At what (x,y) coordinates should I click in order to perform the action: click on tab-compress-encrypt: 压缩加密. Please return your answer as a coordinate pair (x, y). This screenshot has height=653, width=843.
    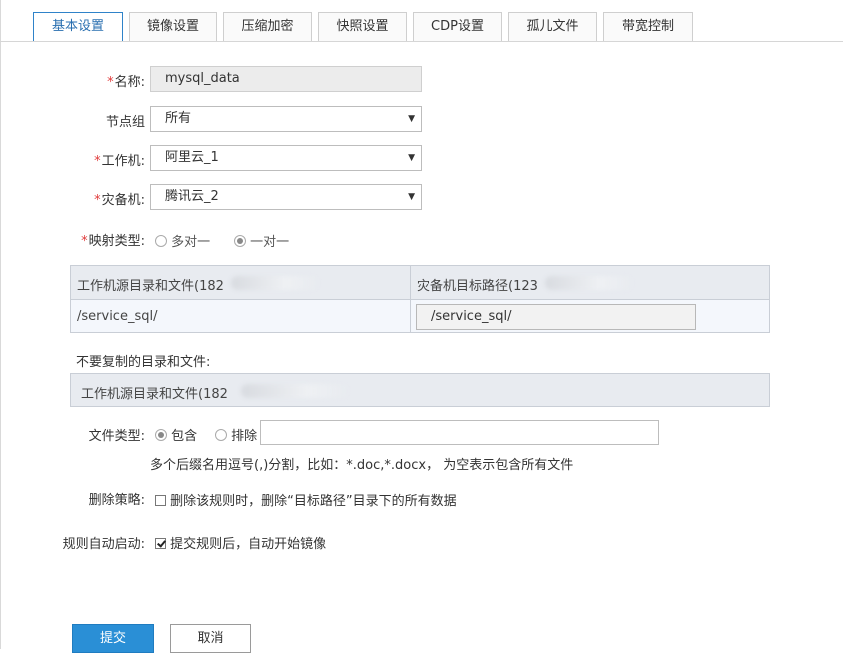
    Looking at the image, I should click on (267, 26).